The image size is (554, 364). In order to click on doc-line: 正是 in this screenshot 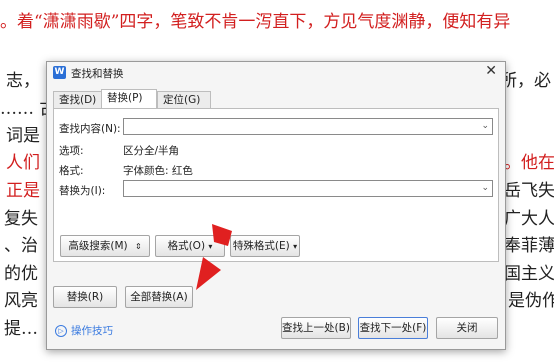, I will do `click(23, 191)`.